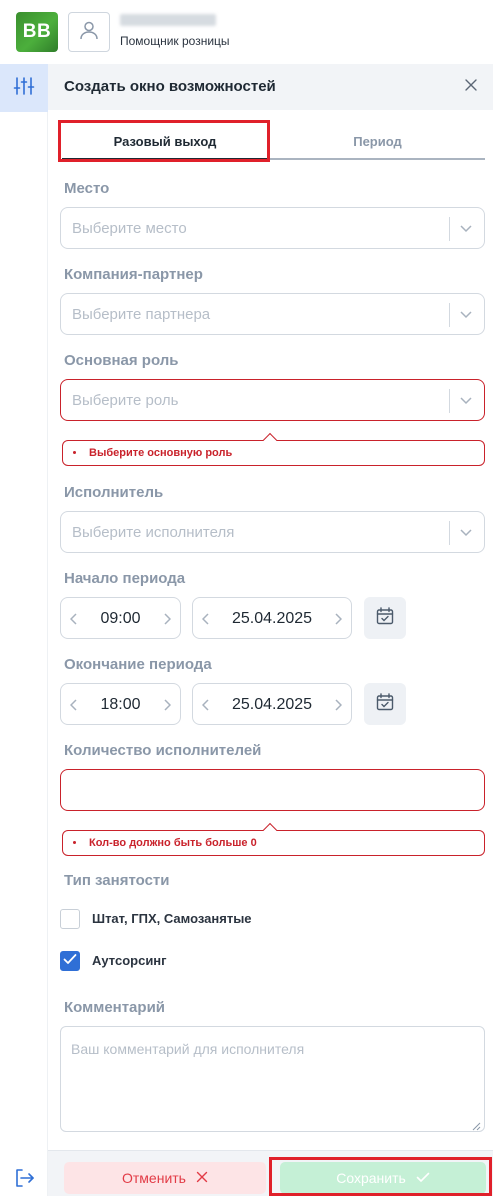  What do you see at coordinates (164, 141) in the screenshot?
I see `tab-highlight-box` at bounding box center [164, 141].